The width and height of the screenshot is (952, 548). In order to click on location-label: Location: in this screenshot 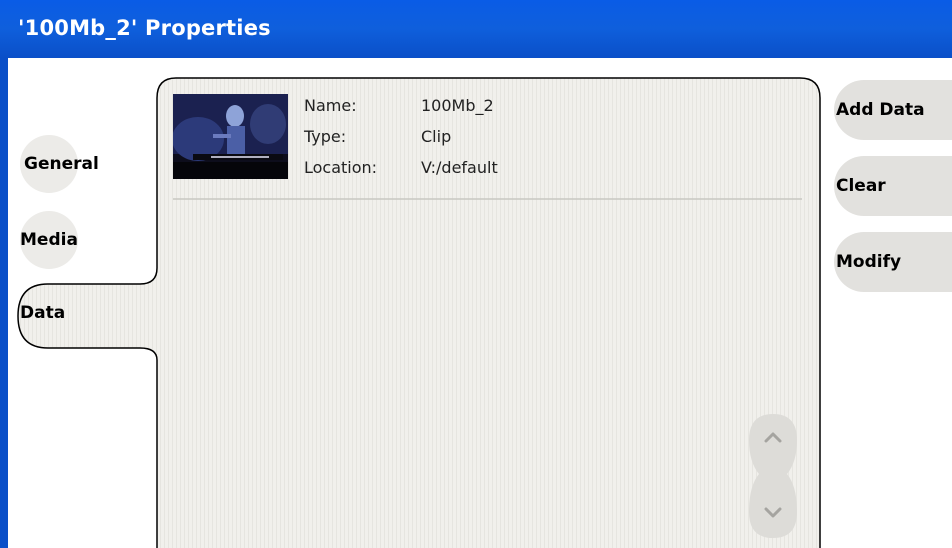, I will do `click(341, 167)`.